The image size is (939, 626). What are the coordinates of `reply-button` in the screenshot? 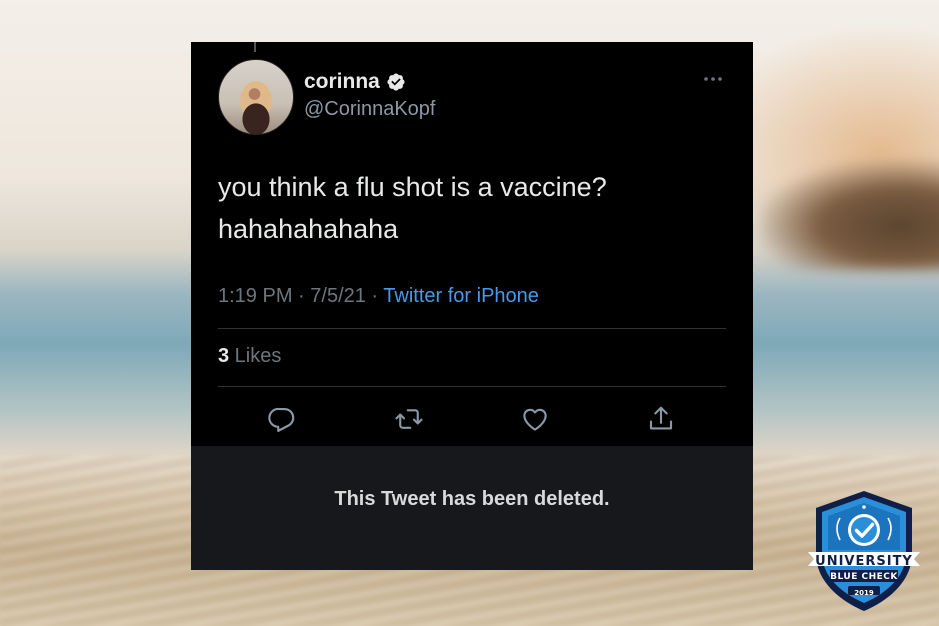 It's located at (282, 419).